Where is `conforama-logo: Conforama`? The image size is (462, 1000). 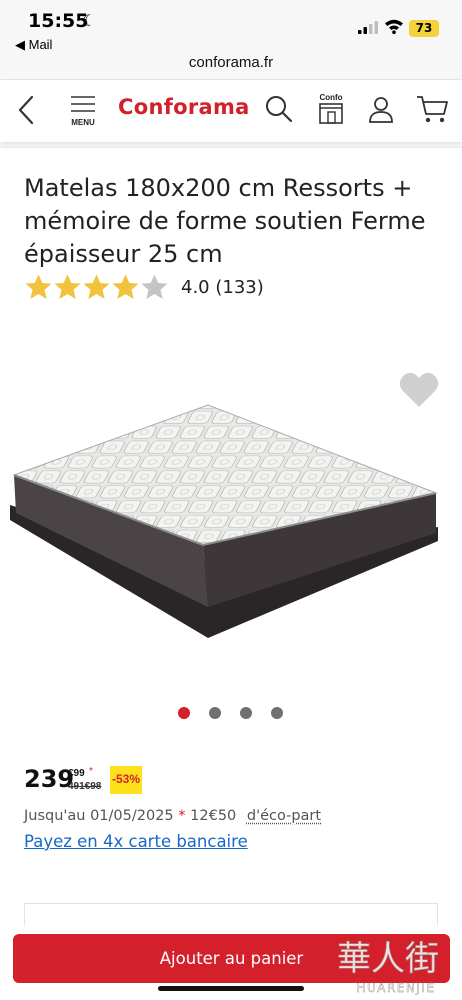 conforama-logo: Conforama is located at coordinates (184, 107).